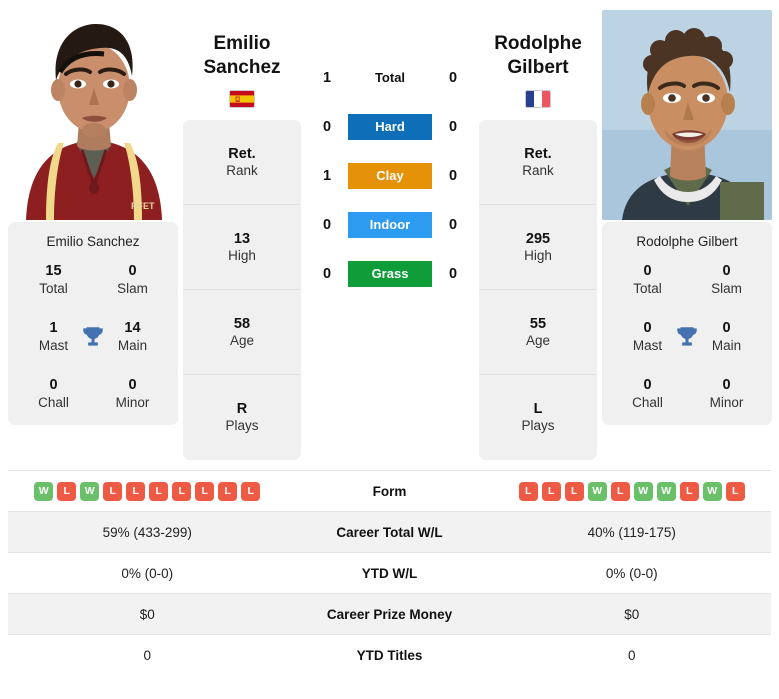  What do you see at coordinates (389, 613) in the screenshot?
I see `table-row-career-prize-money: $0 Career Prize Money $0` at bounding box center [389, 613].